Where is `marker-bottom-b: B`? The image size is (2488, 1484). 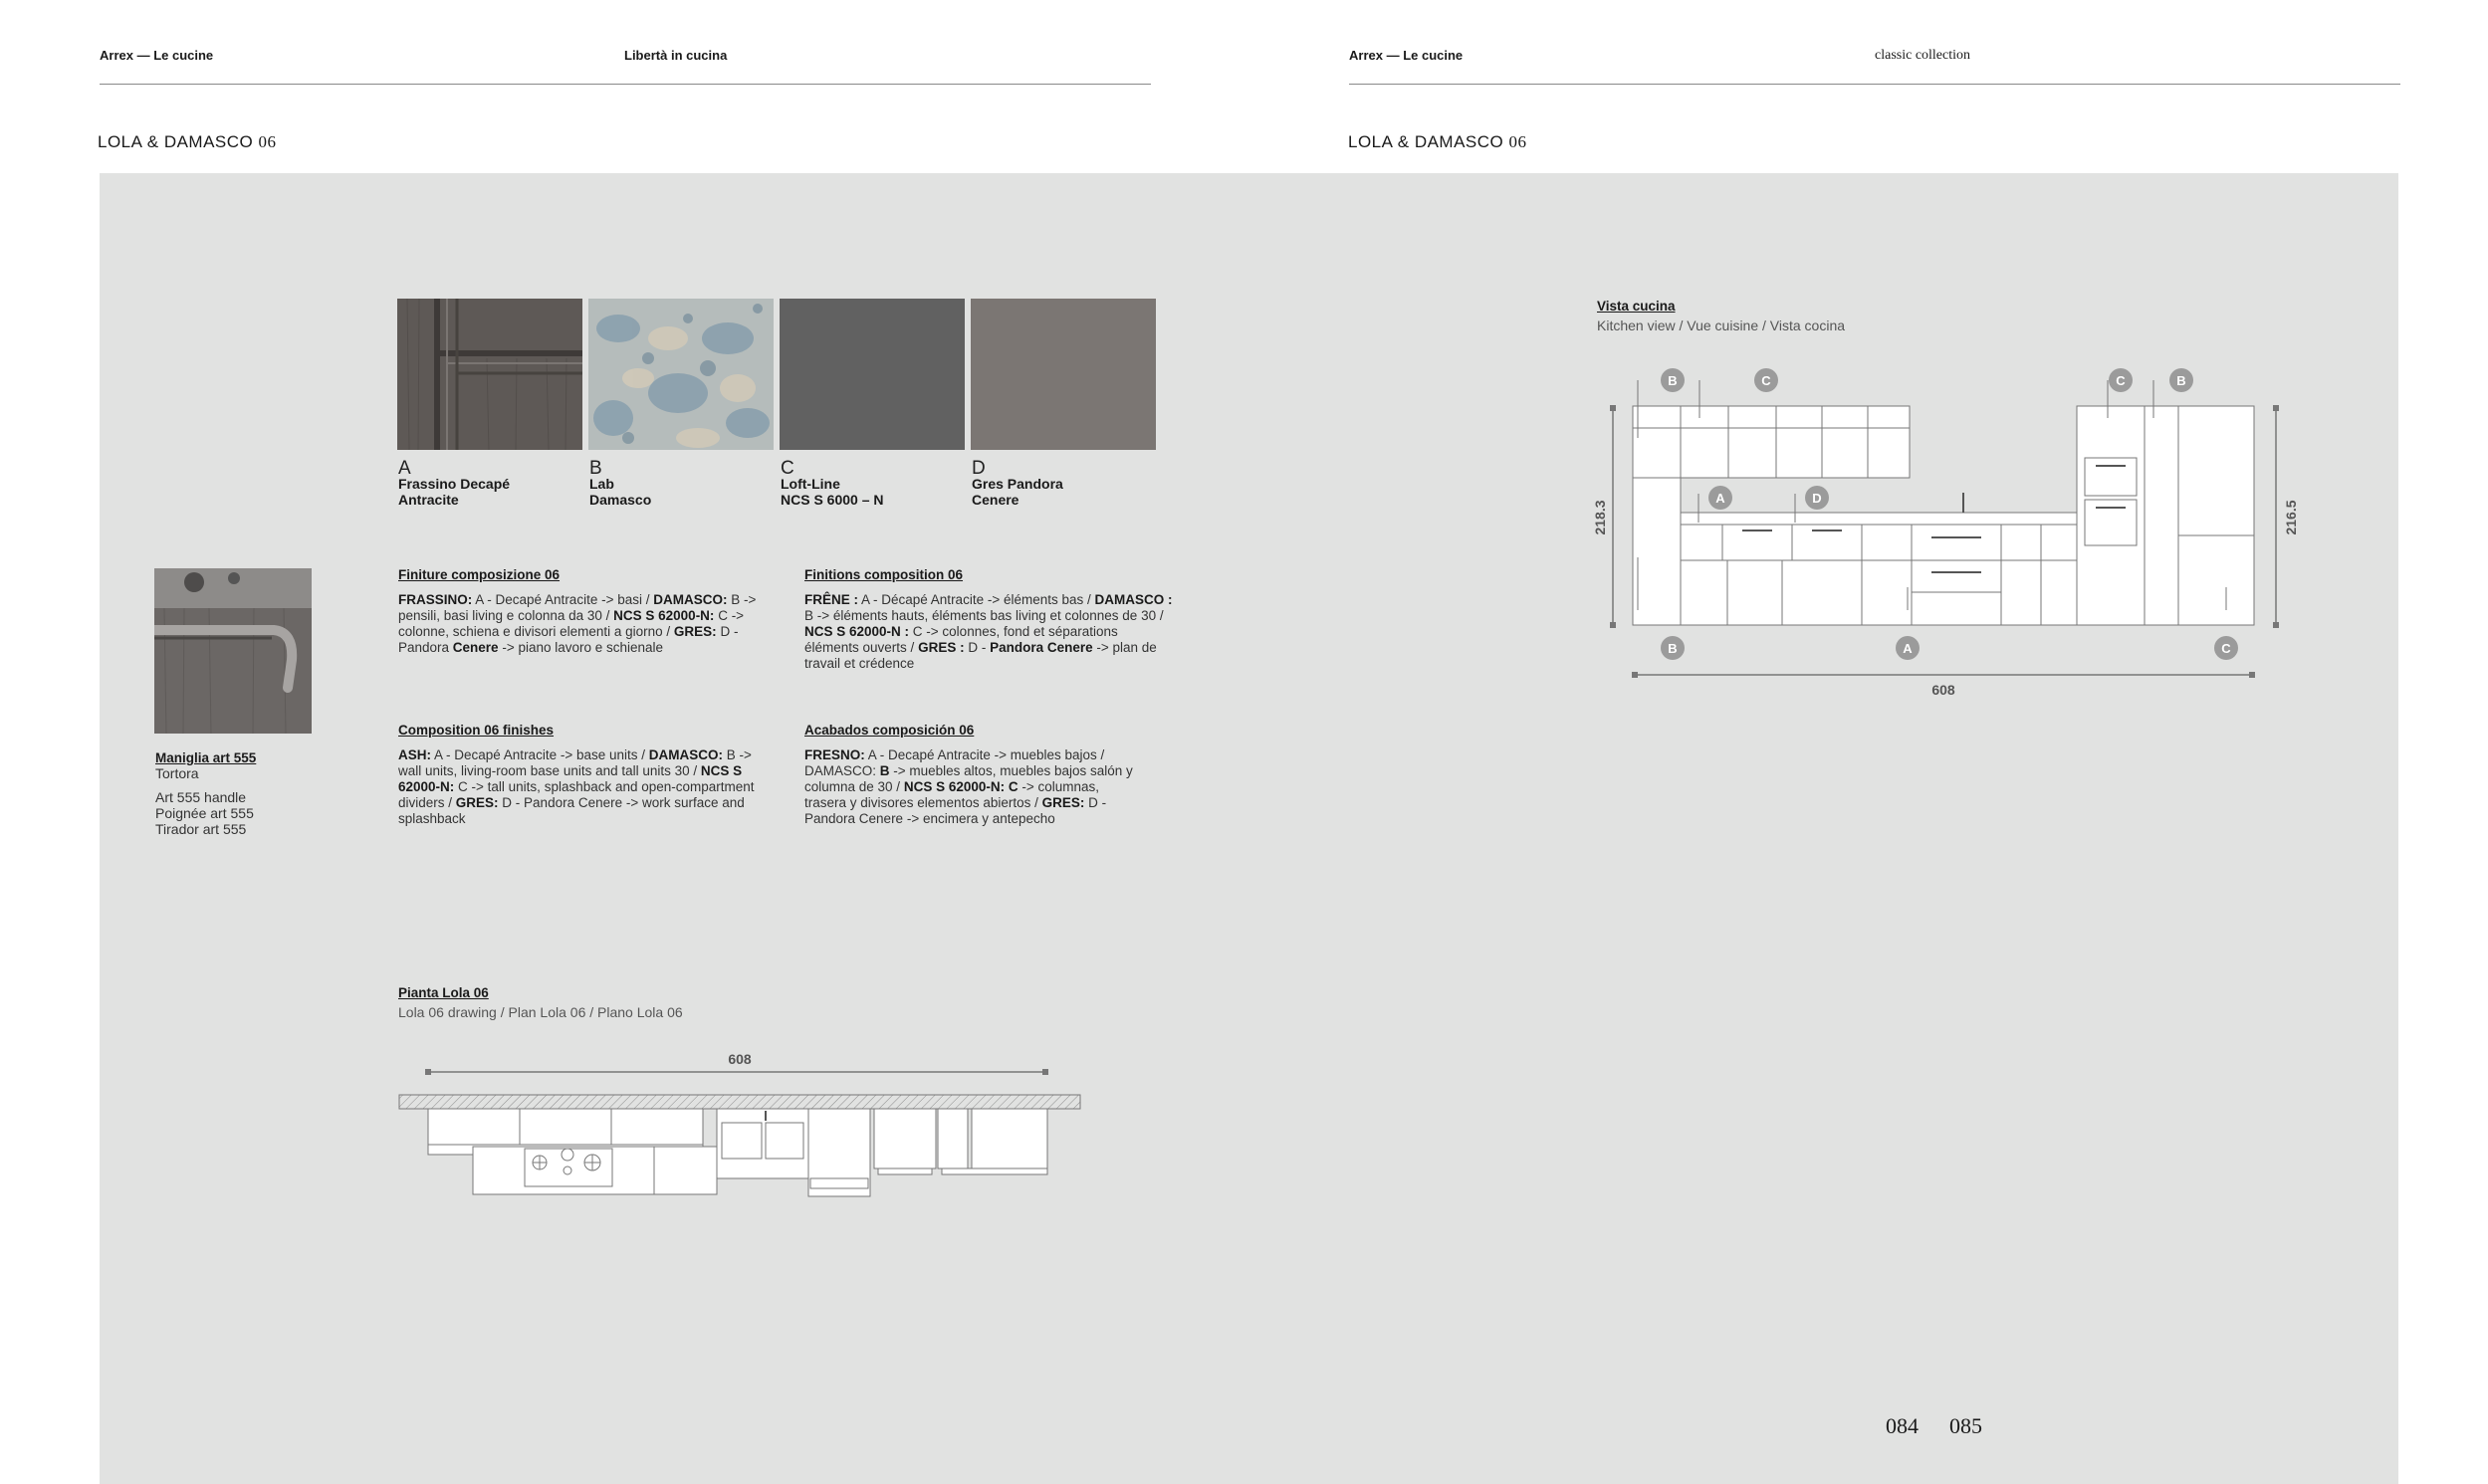
marker-bottom-b: B is located at coordinates (1673, 648).